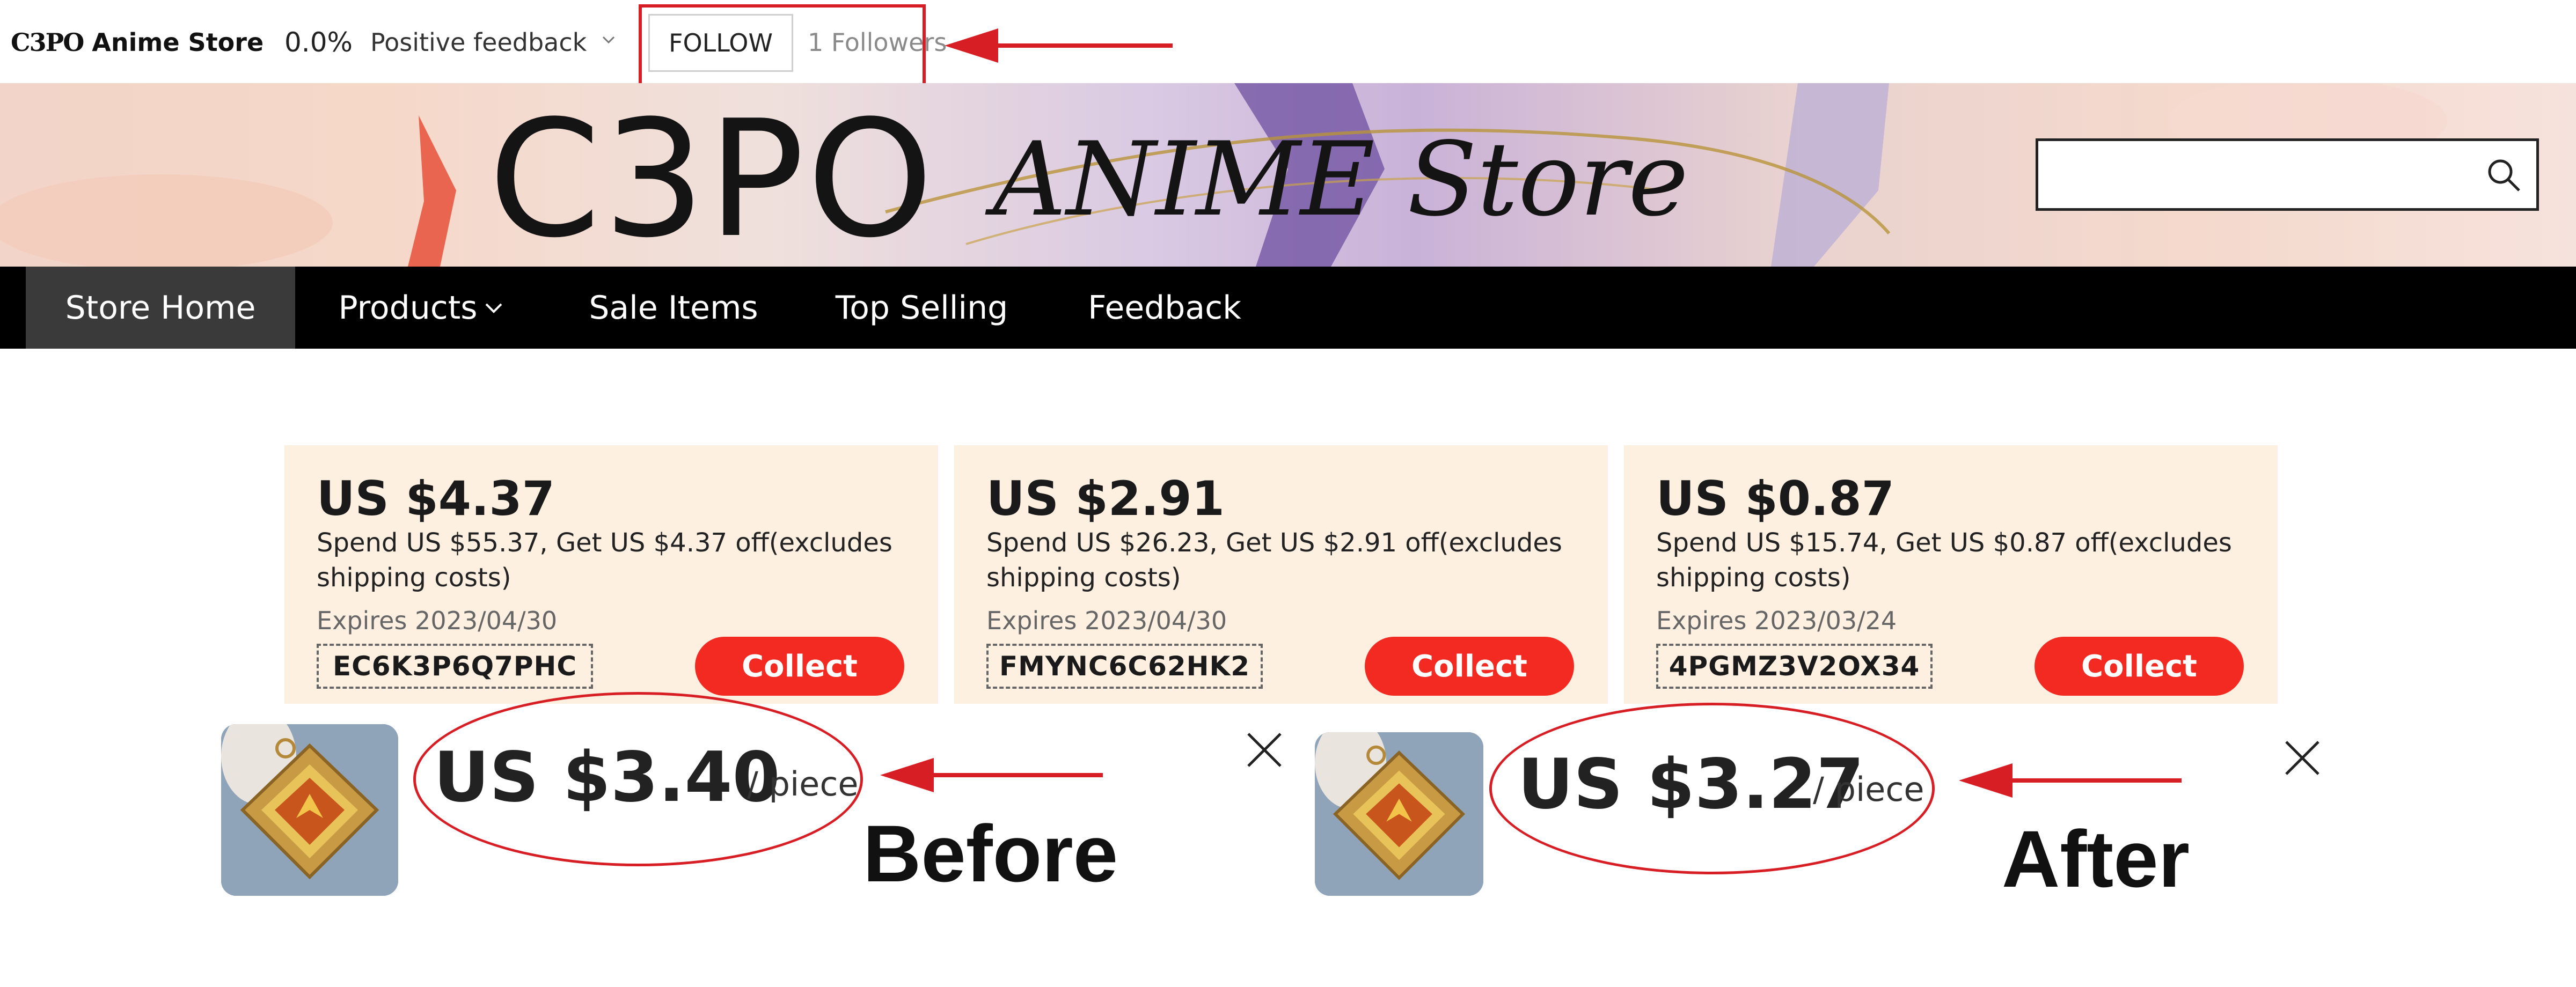 This screenshot has width=2576, height=987. I want to click on nav-item-sale-items: Sale Items, so click(673, 308).